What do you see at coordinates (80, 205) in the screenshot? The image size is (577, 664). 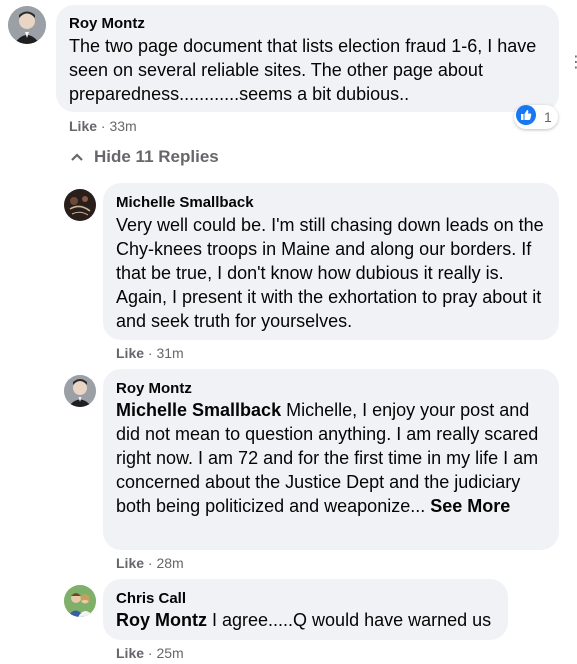 I see `avatar-michelle-smallback` at bounding box center [80, 205].